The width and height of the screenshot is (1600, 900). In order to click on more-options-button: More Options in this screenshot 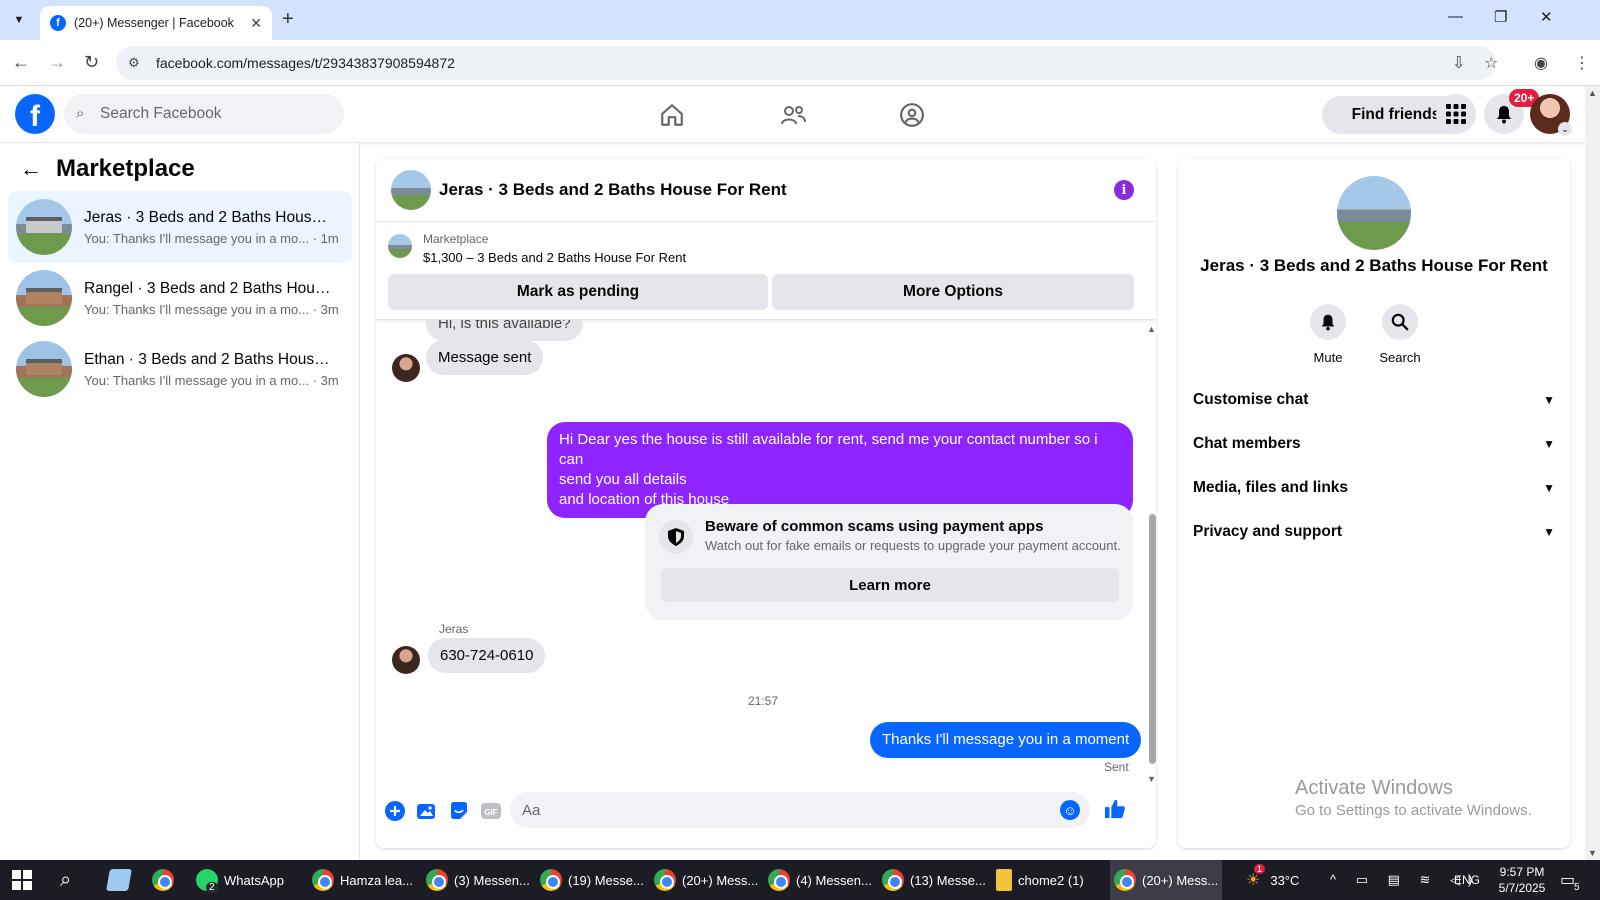, I will do `click(953, 292)`.